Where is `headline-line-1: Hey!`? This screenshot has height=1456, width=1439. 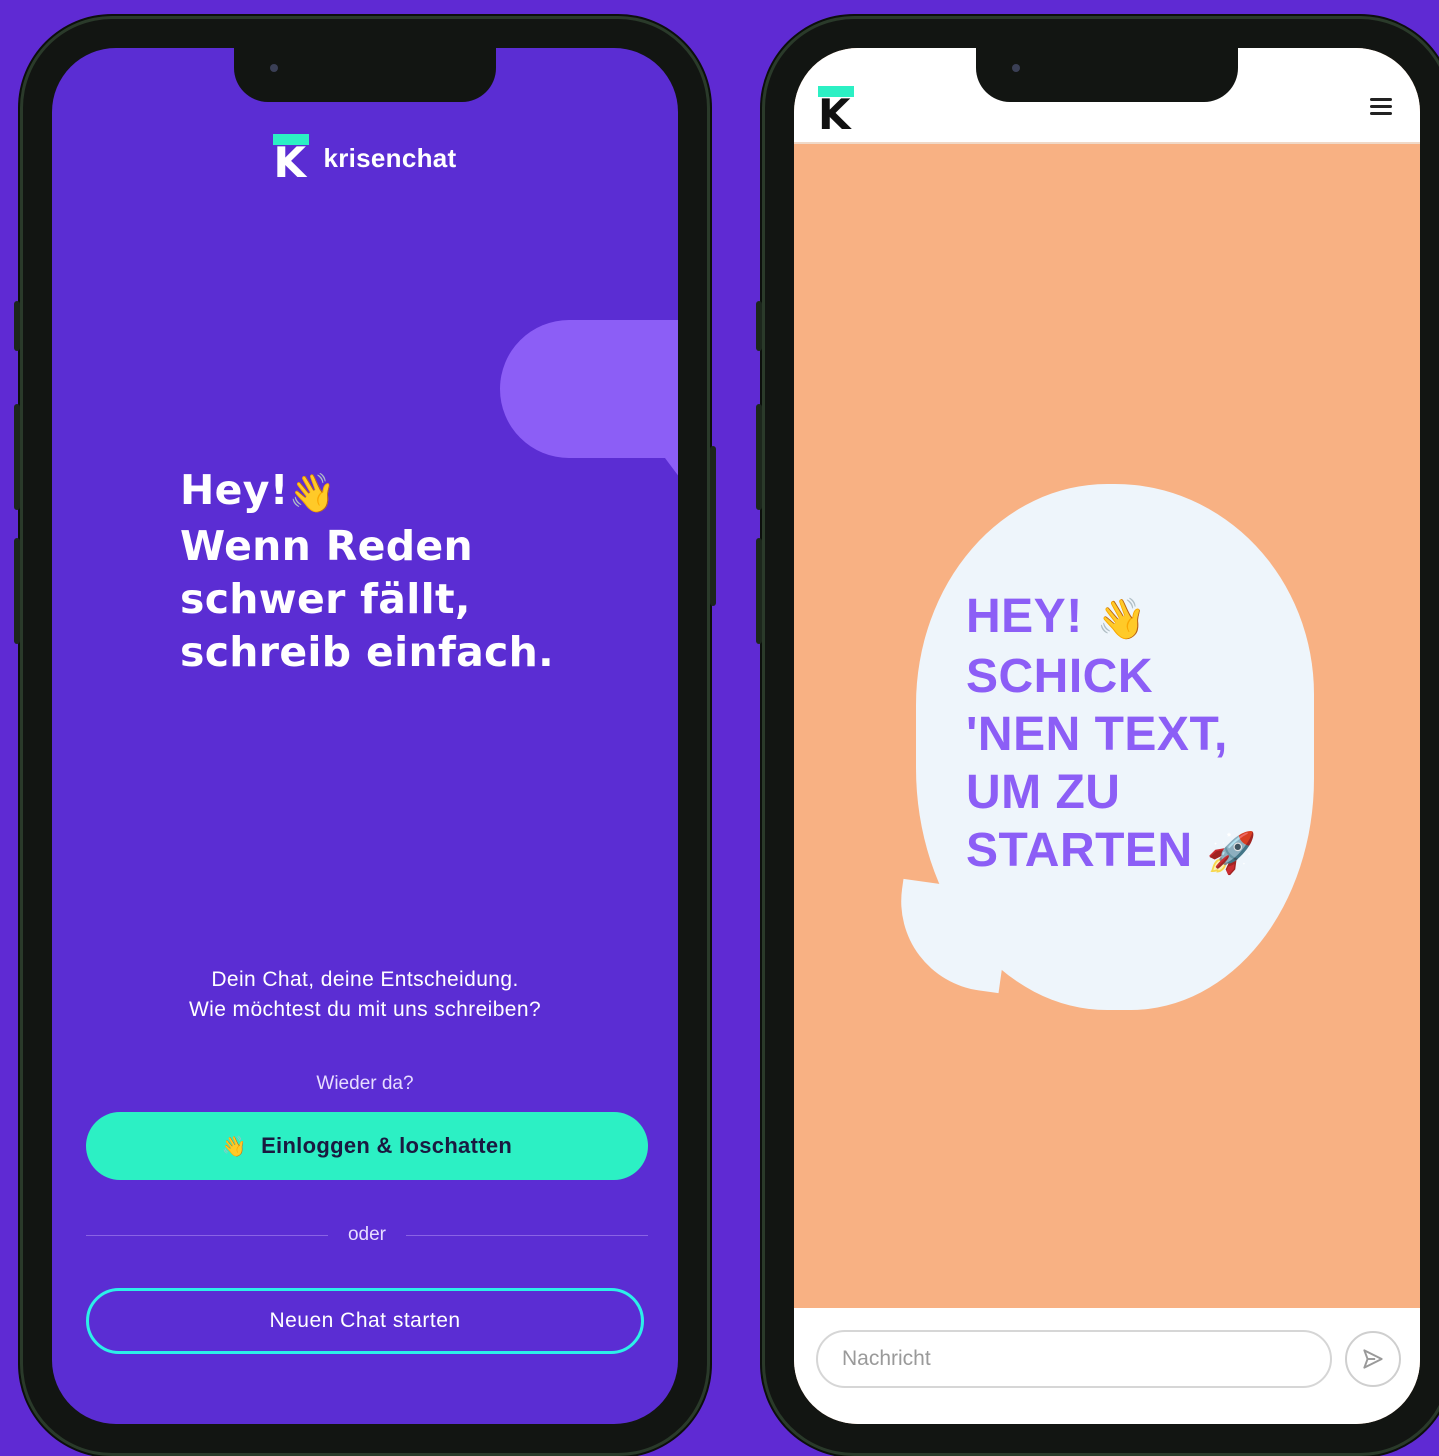 headline-line-1: Hey! is located at coordinates (234, 490).